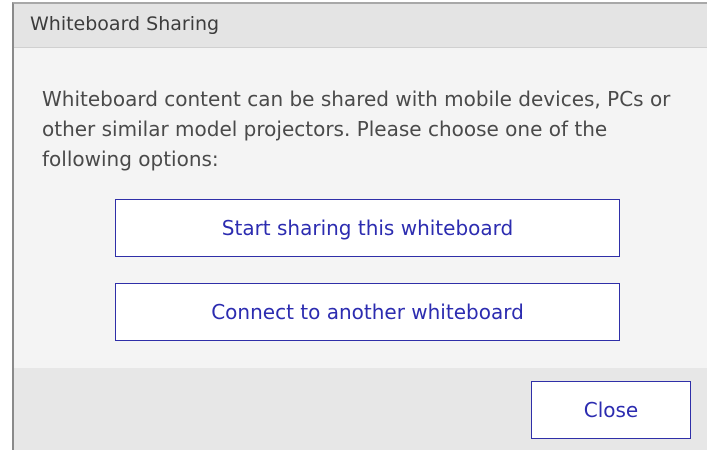  What do you see at coordinates (125, 24) in the screenshot?
I see `dialog-title: Whiteboard Sharing` at bounding box center [125, 24].